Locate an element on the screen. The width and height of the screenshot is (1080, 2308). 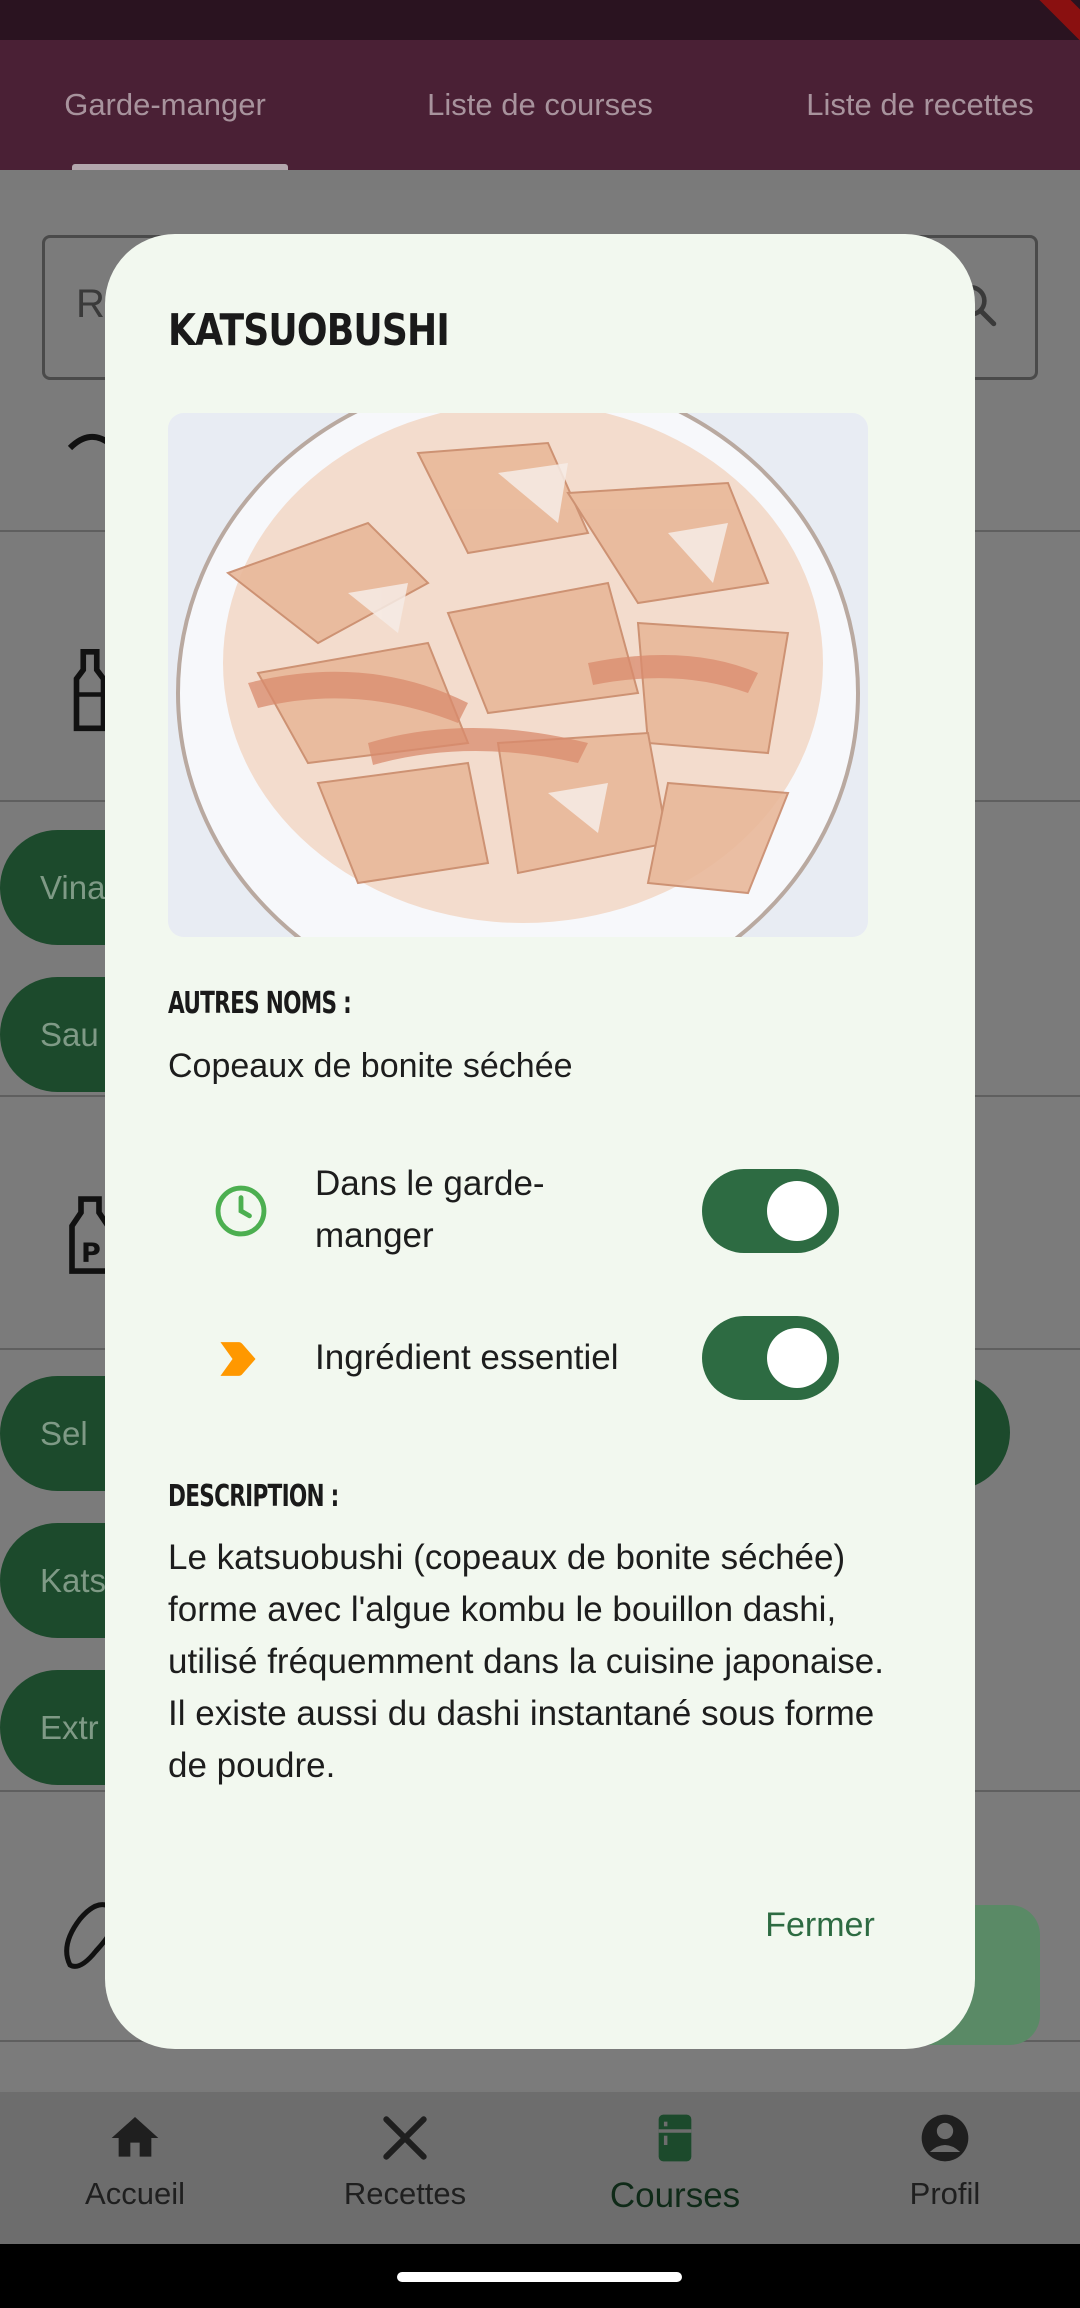
chip-label: Extr is located at coordinates (69, 1727).